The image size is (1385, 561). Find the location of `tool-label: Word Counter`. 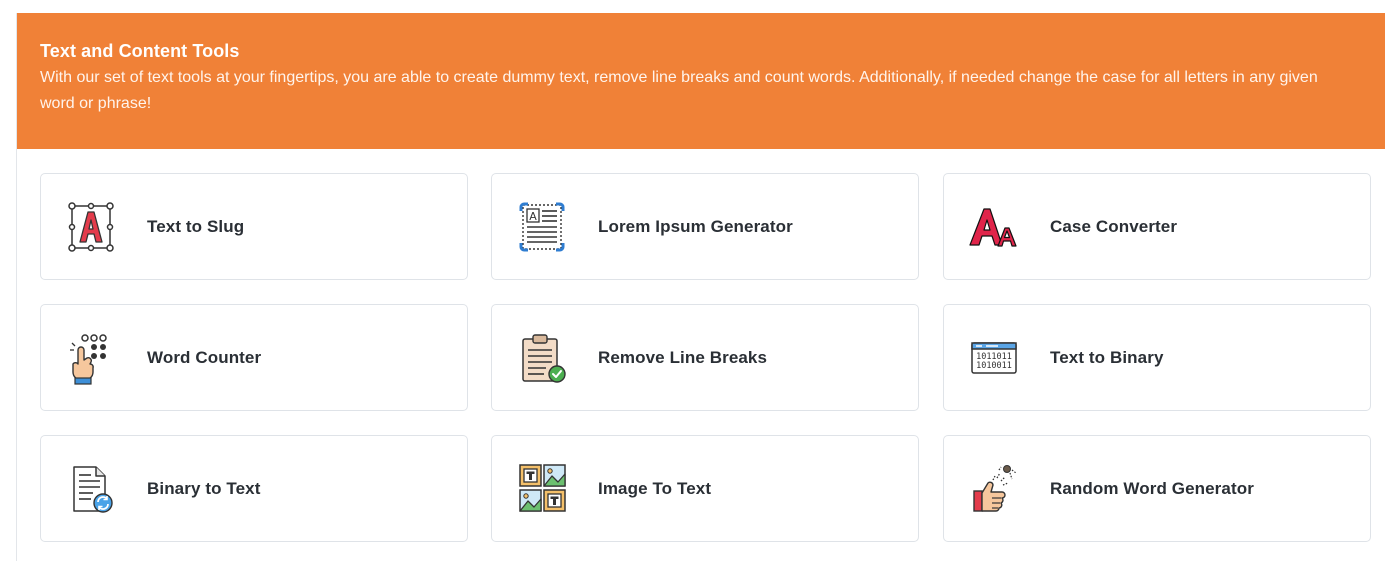

tool-label: Word Counter is located at coordinates (204, 357).